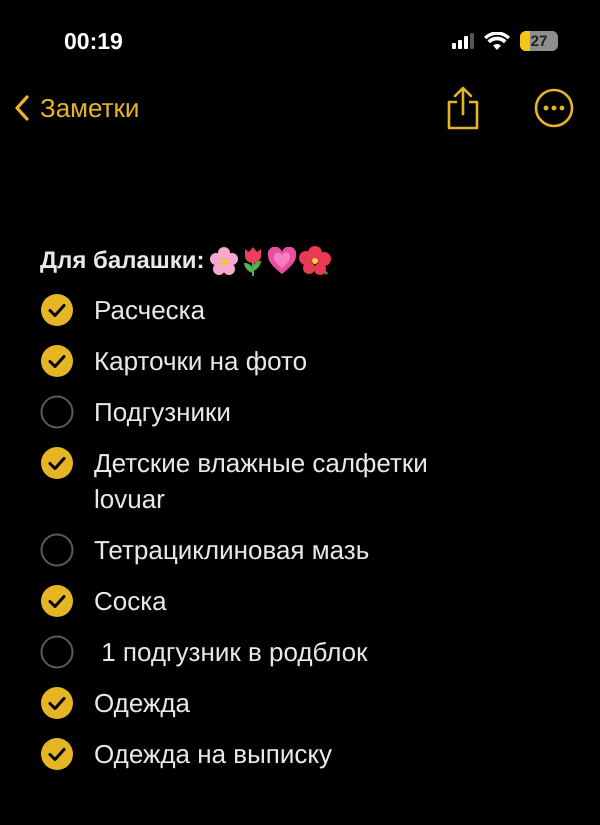  Describe the element at coordinates (22, 108) in the screenshot. I see `back-chevron-icon` at that location.